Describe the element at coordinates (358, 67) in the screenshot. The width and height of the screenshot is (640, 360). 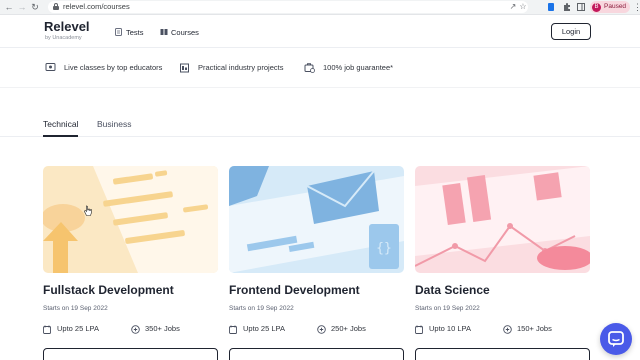
I see `feature-label: 100% job guarantee*` at that location.